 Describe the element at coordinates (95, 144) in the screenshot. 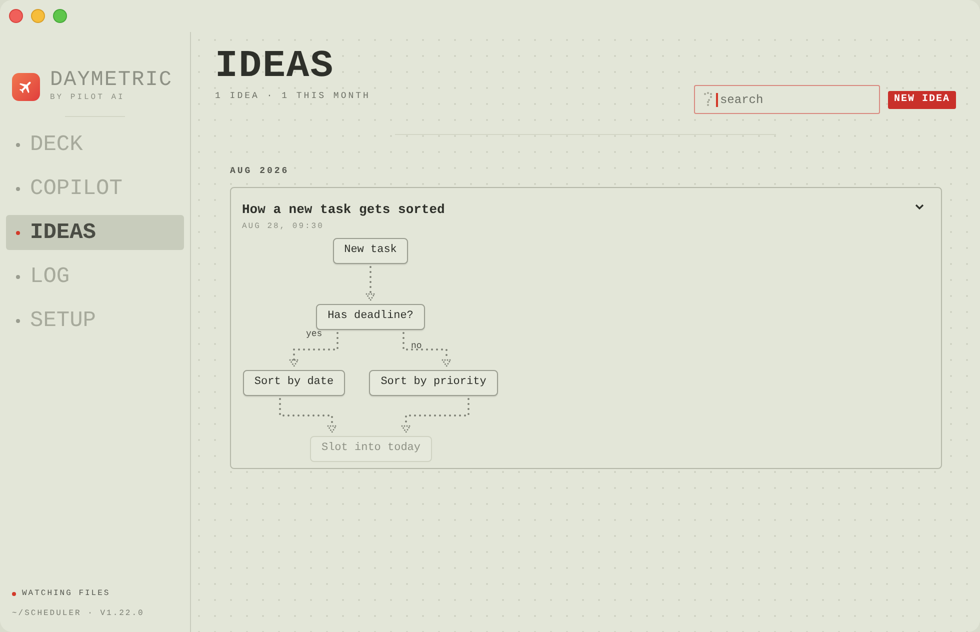

I see `nav-item: DECK` at that location.